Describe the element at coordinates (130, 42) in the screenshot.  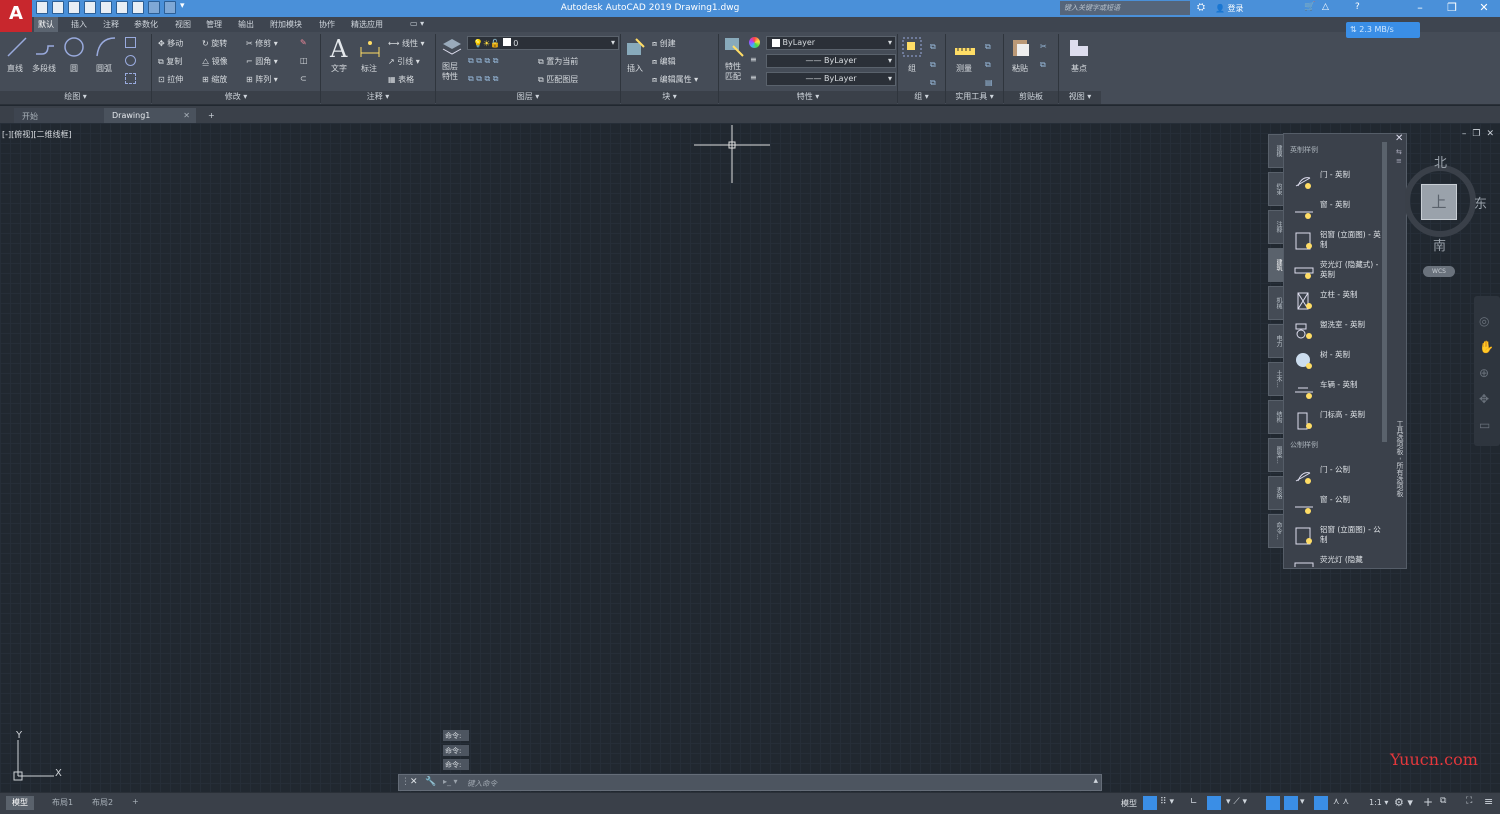
I see `rectangle-icon` at that location.